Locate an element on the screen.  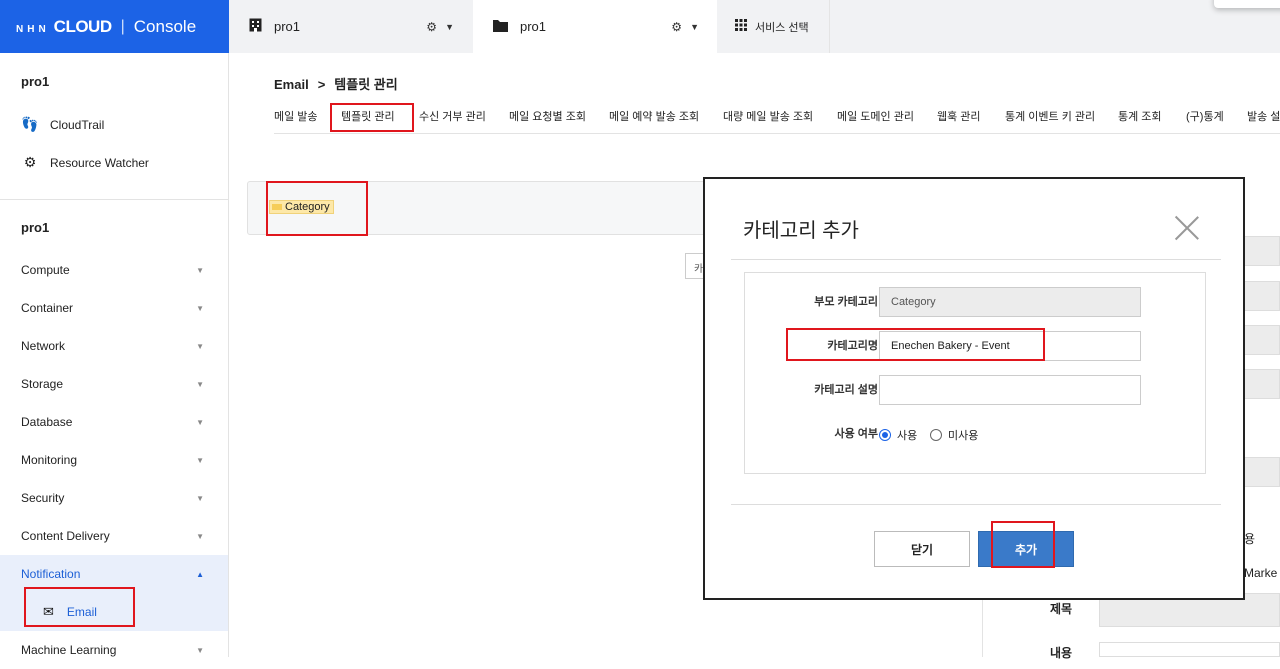
sidebar-link-label: Resource Watcher is located at coordinates (99, 162).